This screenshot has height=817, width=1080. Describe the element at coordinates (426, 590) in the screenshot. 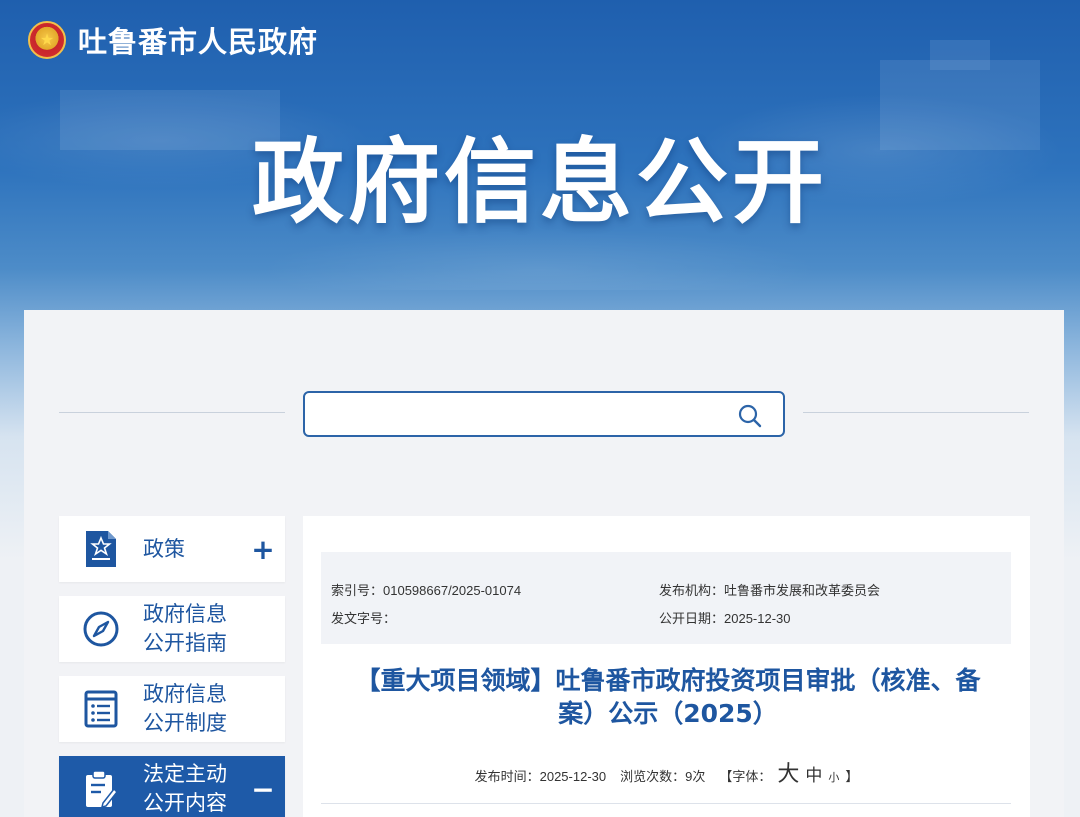

I see `meta-index-no: 索引号：010598667/2025-01074` at that location.